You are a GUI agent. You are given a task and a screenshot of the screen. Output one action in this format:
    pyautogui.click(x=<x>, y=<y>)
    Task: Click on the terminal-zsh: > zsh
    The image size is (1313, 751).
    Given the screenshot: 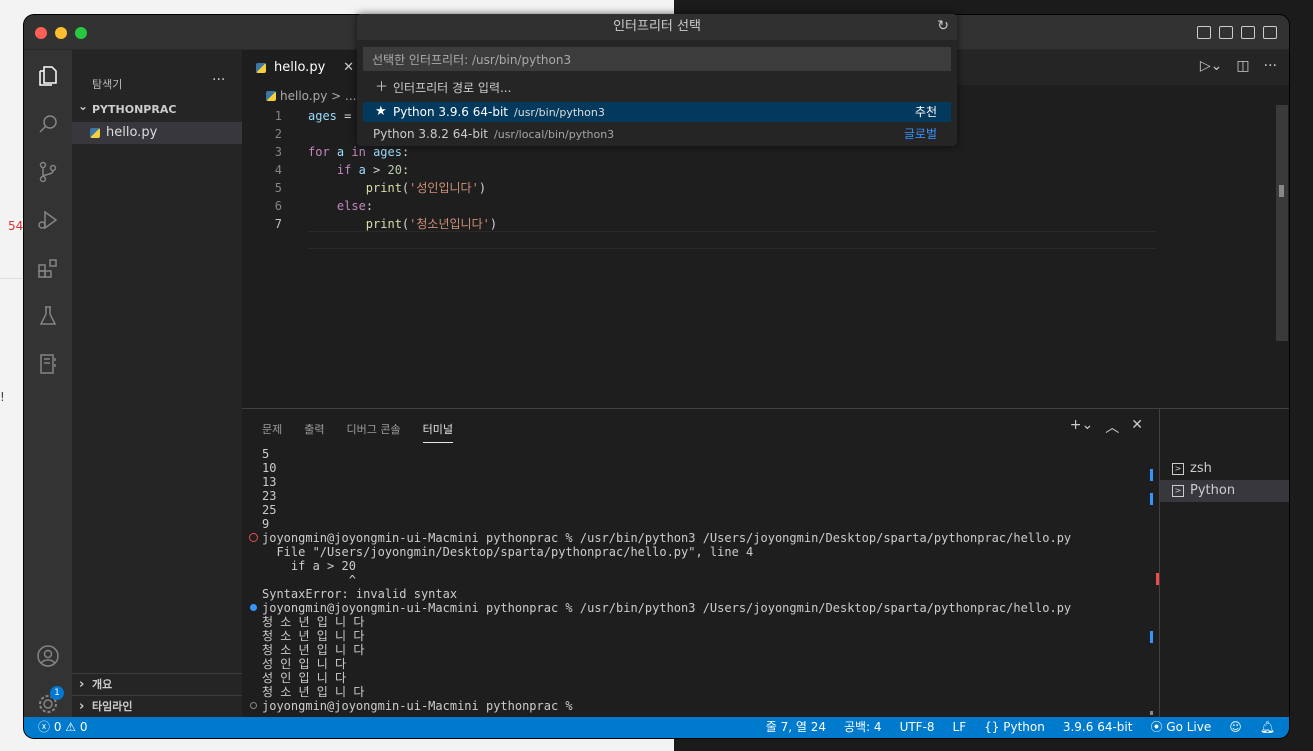 What is the action you would take?
    pyautogui.click(x=1224, y=469)
    